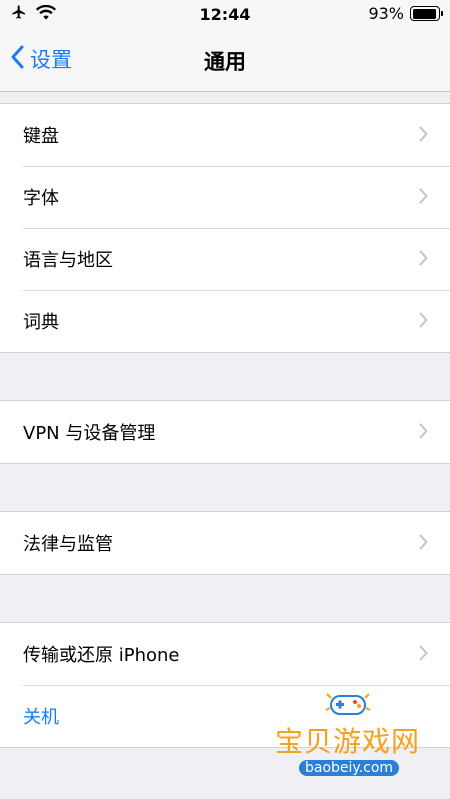 The height and width of the screenshot is (799, 450). I want to click on watermark-logo: 宝贝游戏网 baobeiy.com, so click(350, 737).